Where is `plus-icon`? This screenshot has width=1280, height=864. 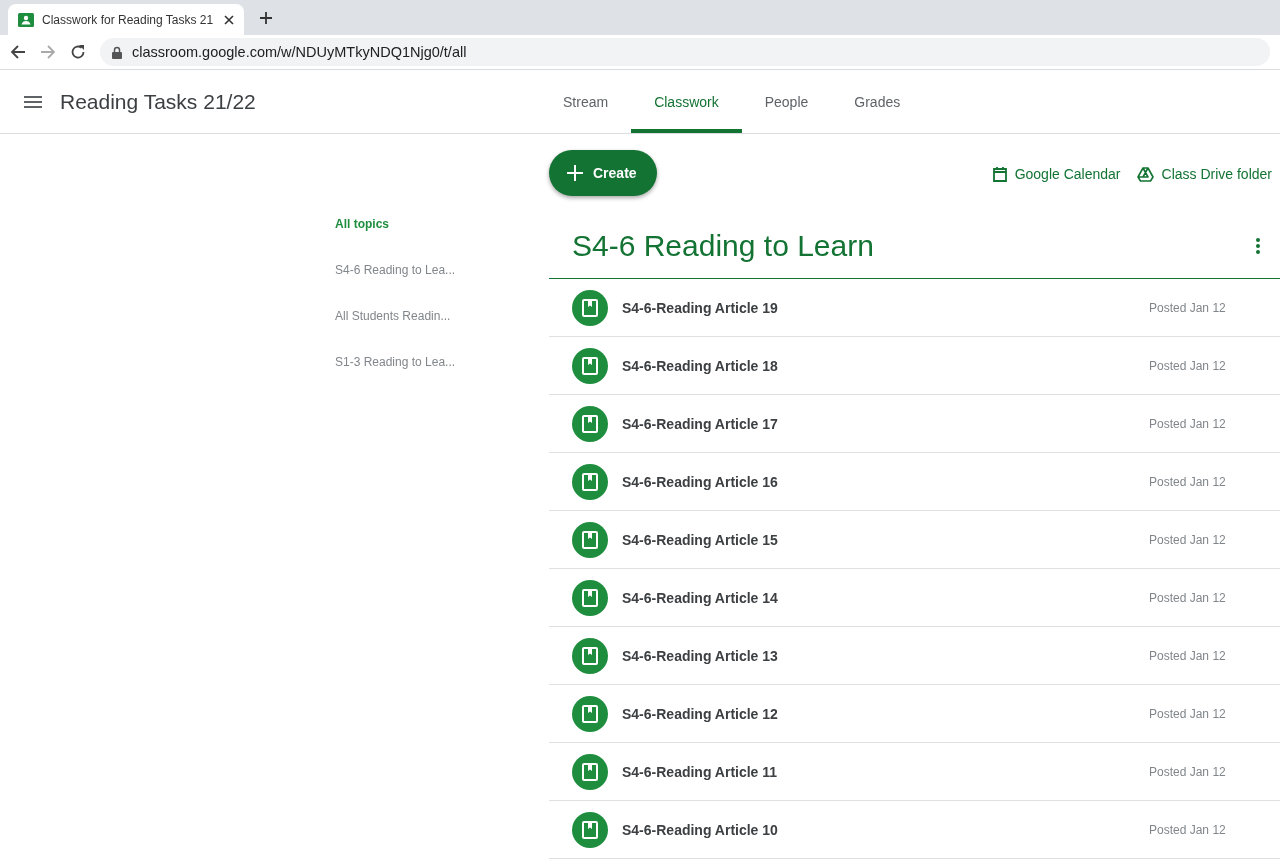 plus-icon is located at coordinates (575, 173).